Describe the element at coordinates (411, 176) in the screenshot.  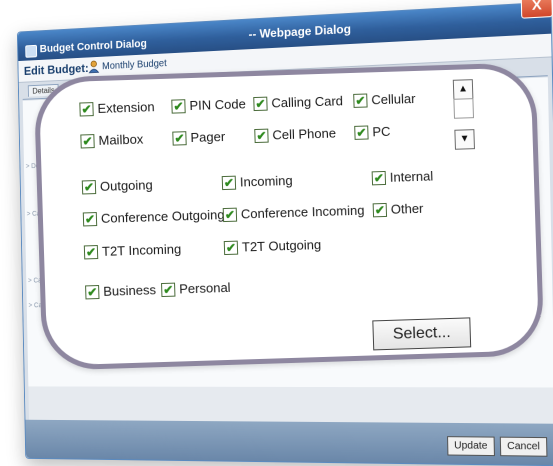
I see `checkbox-label: Internal` at that location.